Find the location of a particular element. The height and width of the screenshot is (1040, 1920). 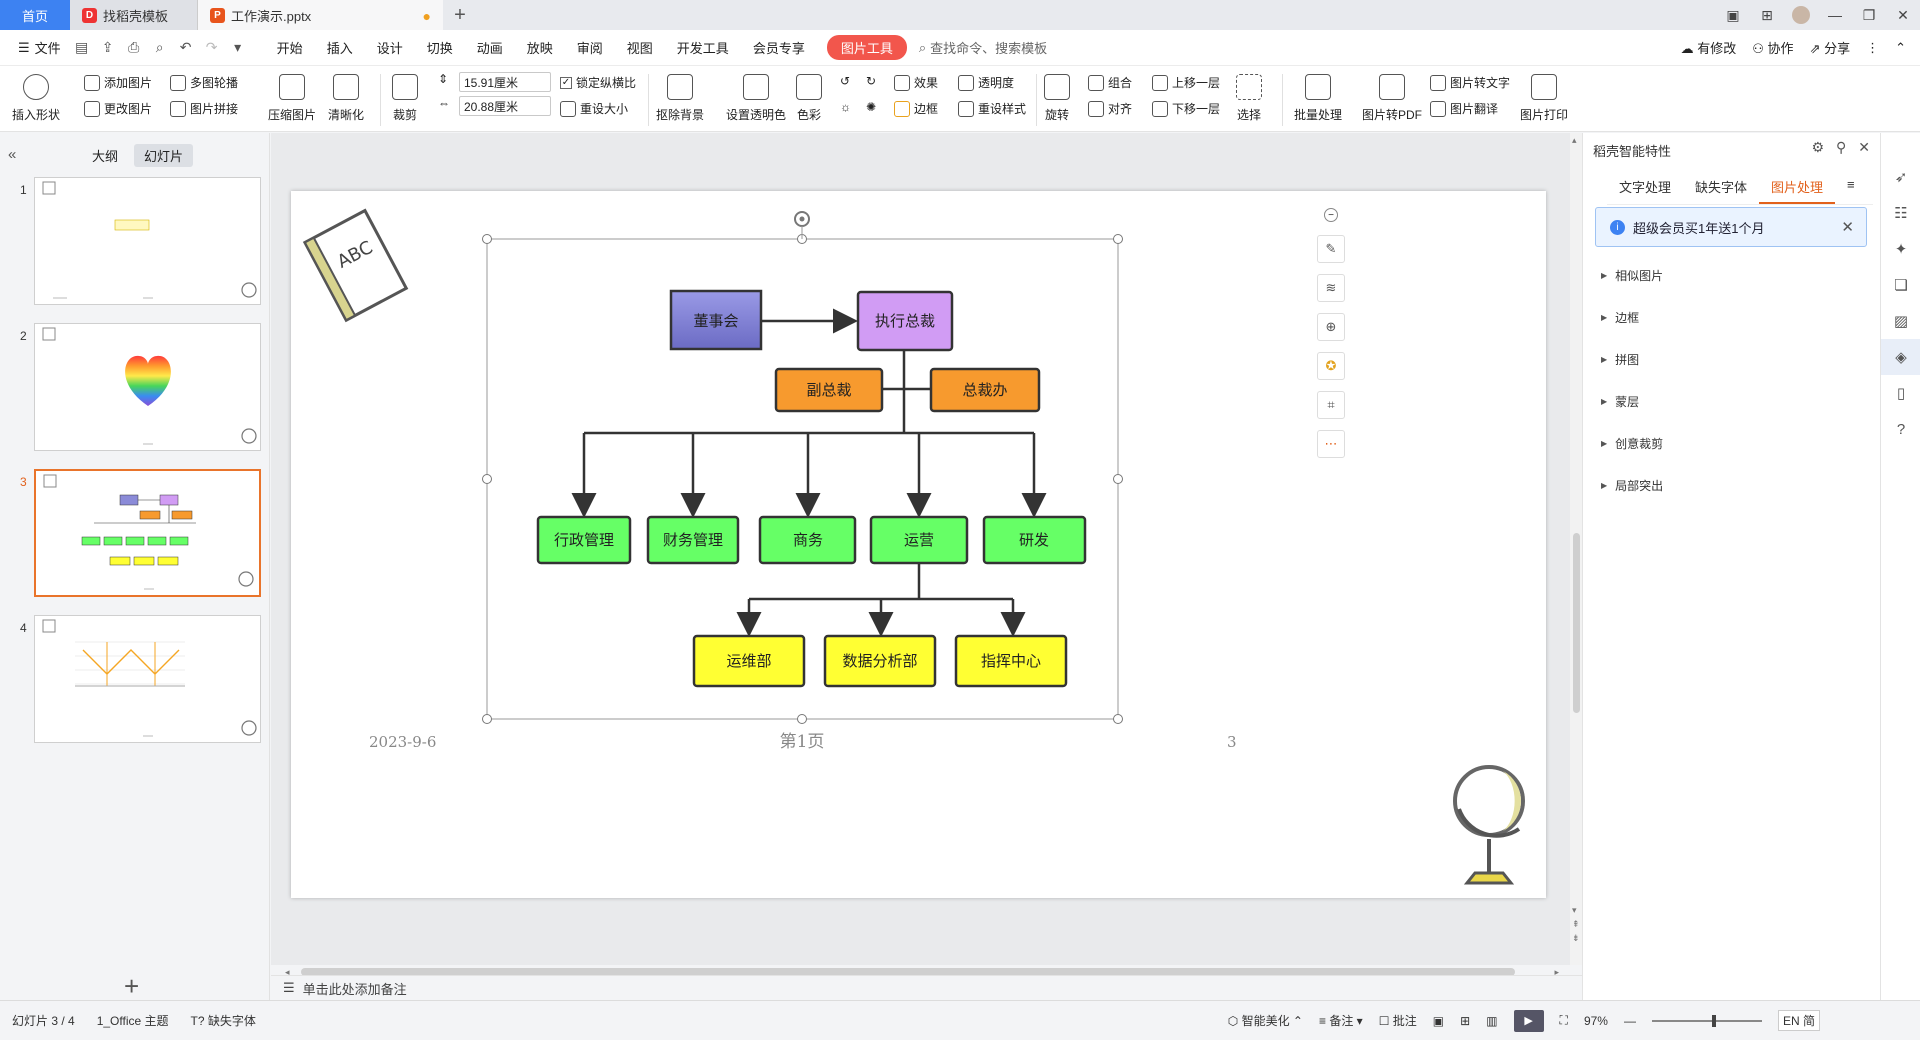

normal-view-icon: ▣ is located at coordinates (1438, 1021).